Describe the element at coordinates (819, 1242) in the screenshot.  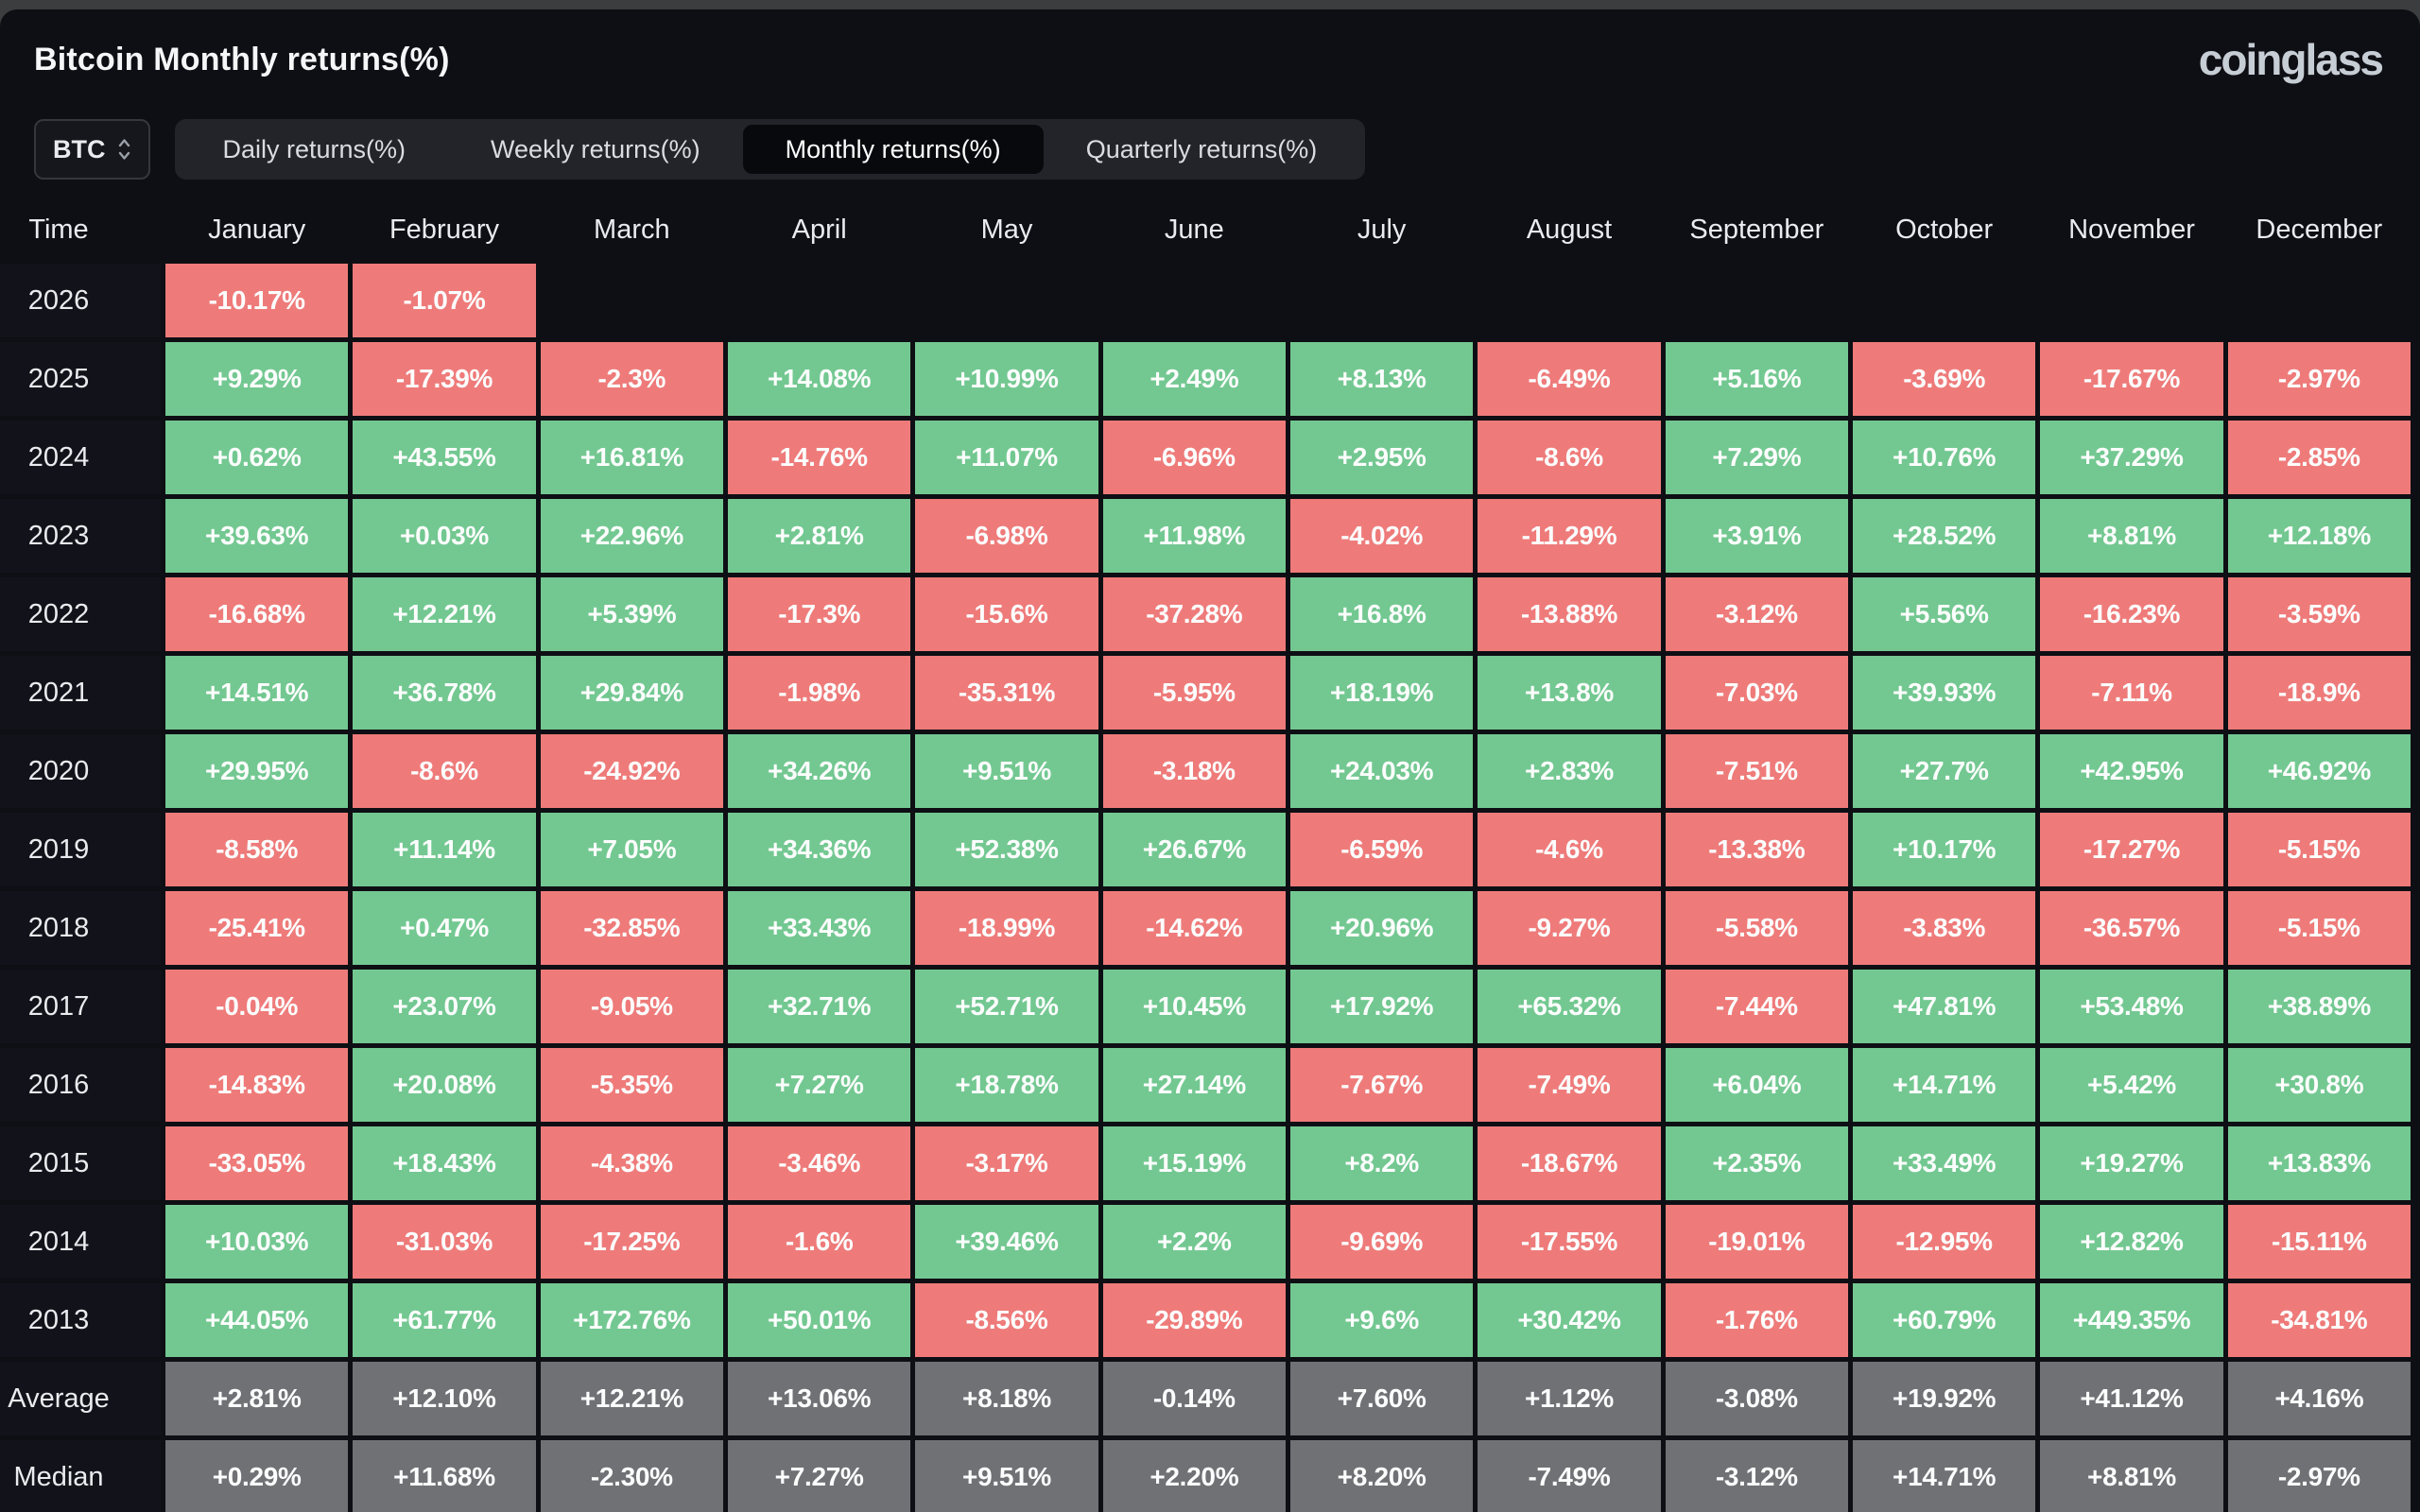
I see `cell-2014-april: -1.6%` at that location.